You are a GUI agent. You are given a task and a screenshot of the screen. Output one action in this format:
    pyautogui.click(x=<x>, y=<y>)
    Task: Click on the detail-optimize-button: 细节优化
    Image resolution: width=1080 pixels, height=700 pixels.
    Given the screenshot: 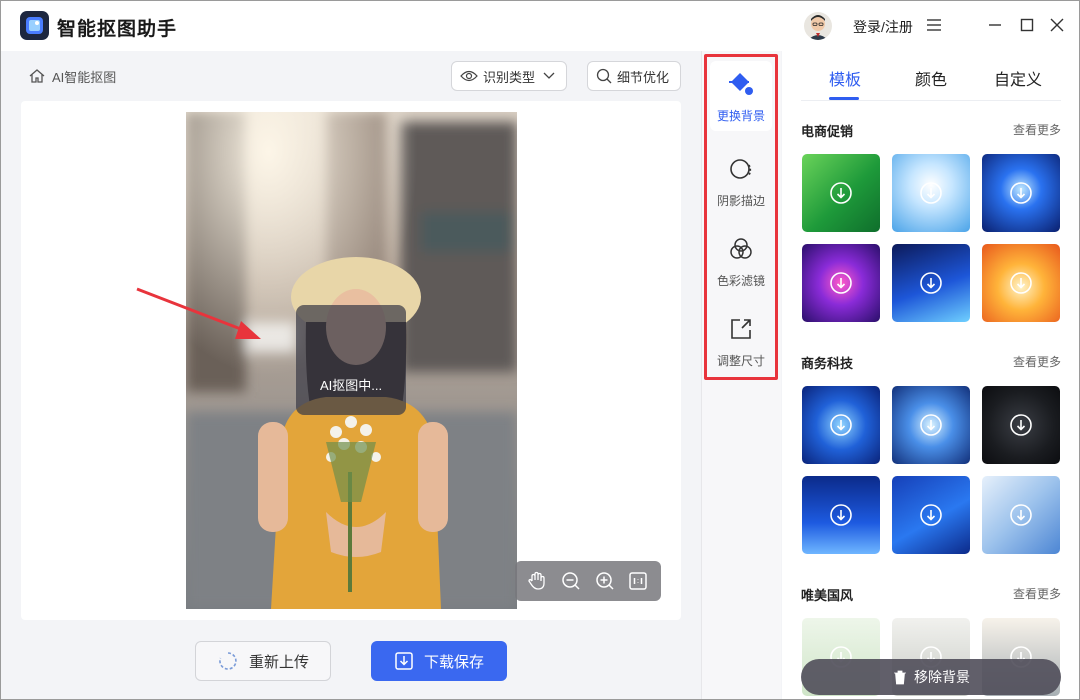 What is the action you would take?
    pyautogui.click(x=634, y=76)
    